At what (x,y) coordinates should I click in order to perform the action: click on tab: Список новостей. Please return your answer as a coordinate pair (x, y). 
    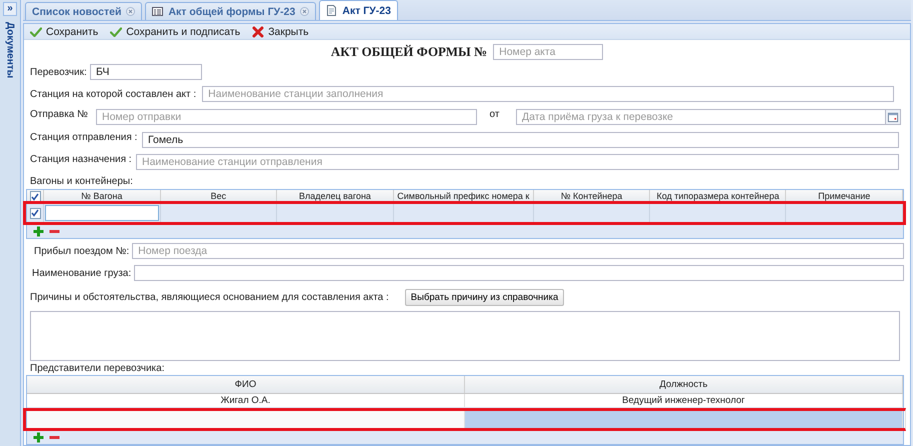
    Looking at the image, I should click on (83, 11).